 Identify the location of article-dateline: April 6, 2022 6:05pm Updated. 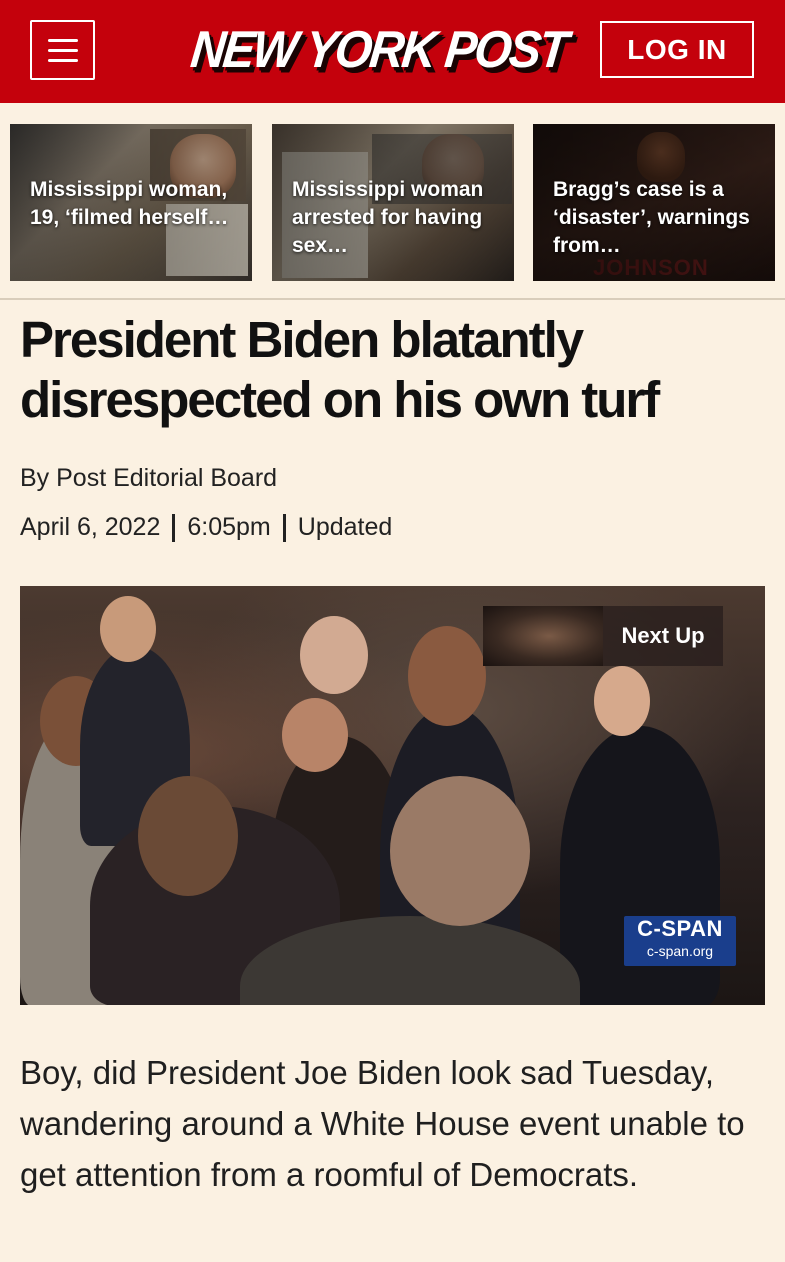
(206, 527).